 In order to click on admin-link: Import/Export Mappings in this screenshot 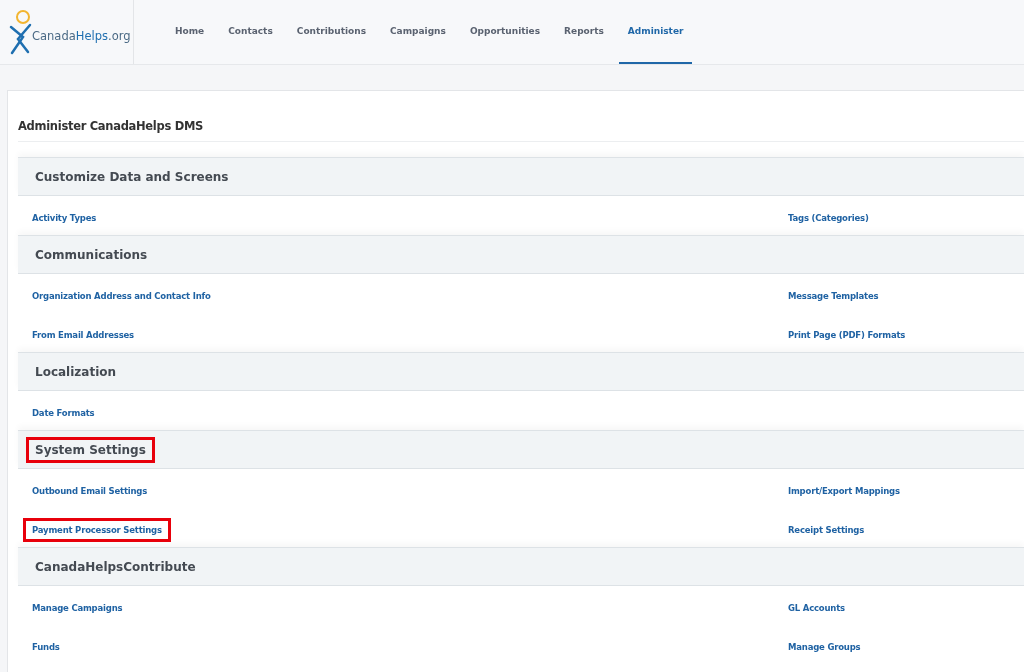, I will do `click(844, 491)`.